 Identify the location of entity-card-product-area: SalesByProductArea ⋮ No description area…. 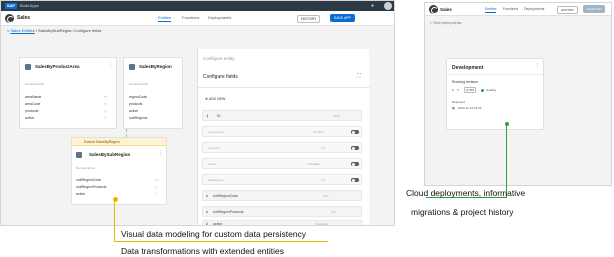
(68, 93).